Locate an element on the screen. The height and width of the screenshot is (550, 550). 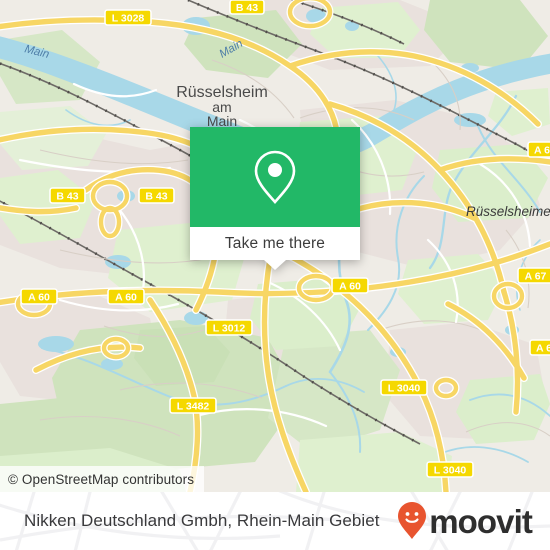
take-me-there-label: Take me there is located at coordinates (275, 243).